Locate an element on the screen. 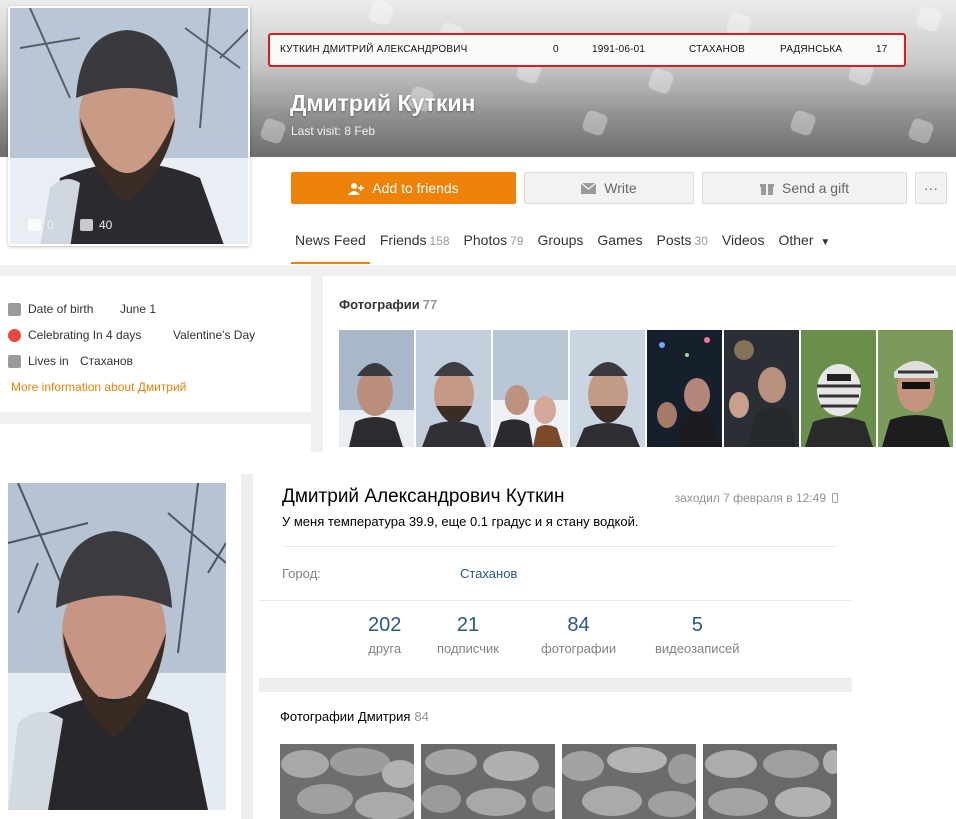  add-to-friends-button: Add to friends is located at coordinates (403, 188).